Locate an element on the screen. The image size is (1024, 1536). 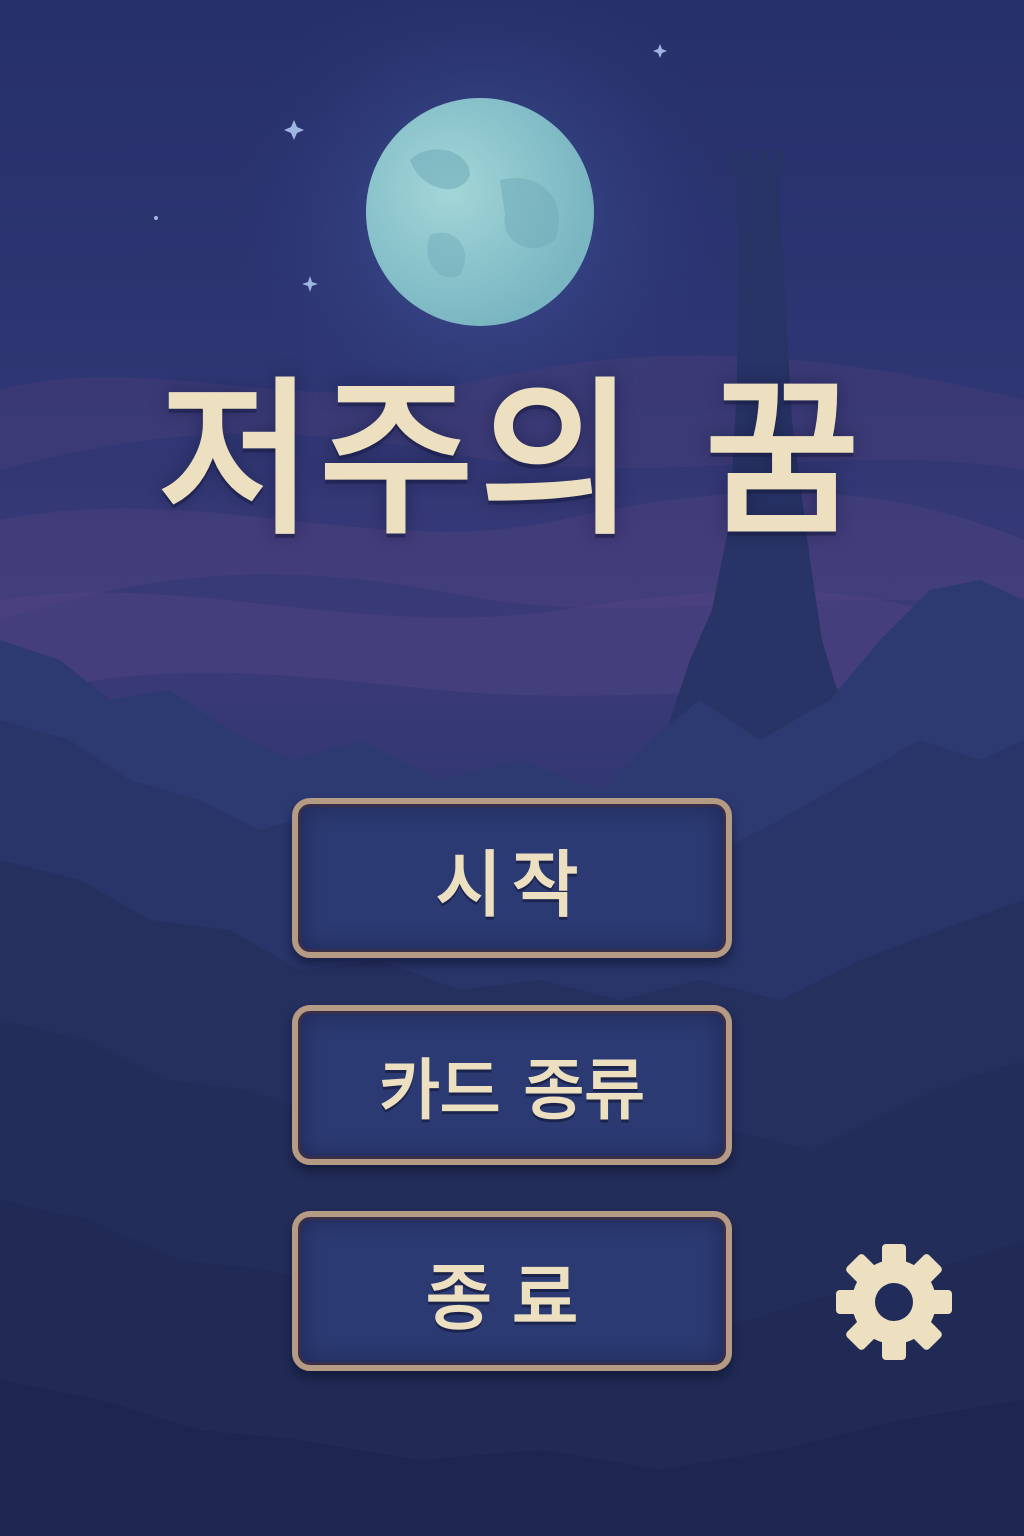
settings-button is located at coordinates (894, 1302).